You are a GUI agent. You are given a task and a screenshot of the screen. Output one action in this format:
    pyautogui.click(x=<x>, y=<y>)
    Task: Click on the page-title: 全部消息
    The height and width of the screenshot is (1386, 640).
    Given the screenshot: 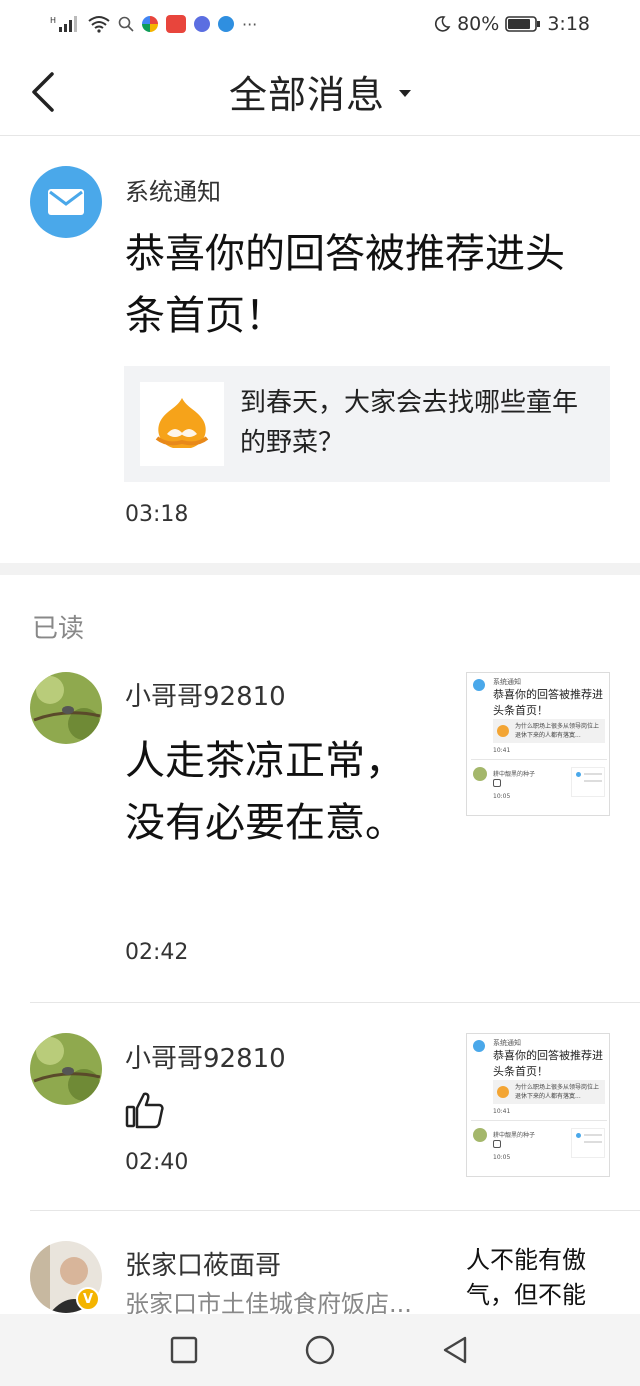 What is the action you would take?
    pyautogui.click(x=306, y=95)
    